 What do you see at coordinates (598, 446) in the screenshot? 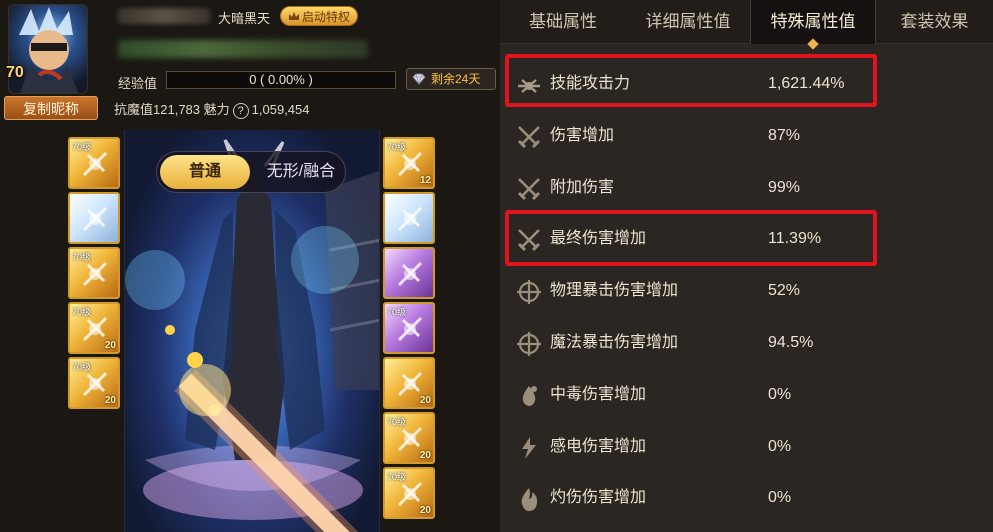
I see `attribute-label: 感电伤害增加` at bounding box center [598, 446].